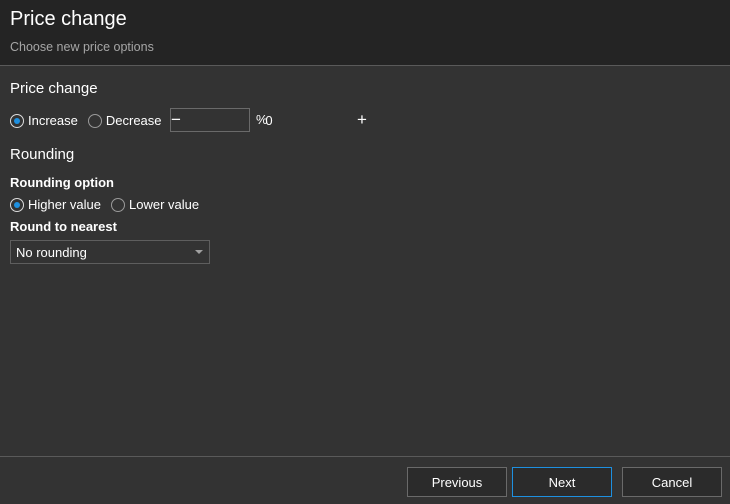 The image size is (730, 504). Describe the element at coordinates (457, 482) in the screenshot. I see `previous-button: Previous` at that location.